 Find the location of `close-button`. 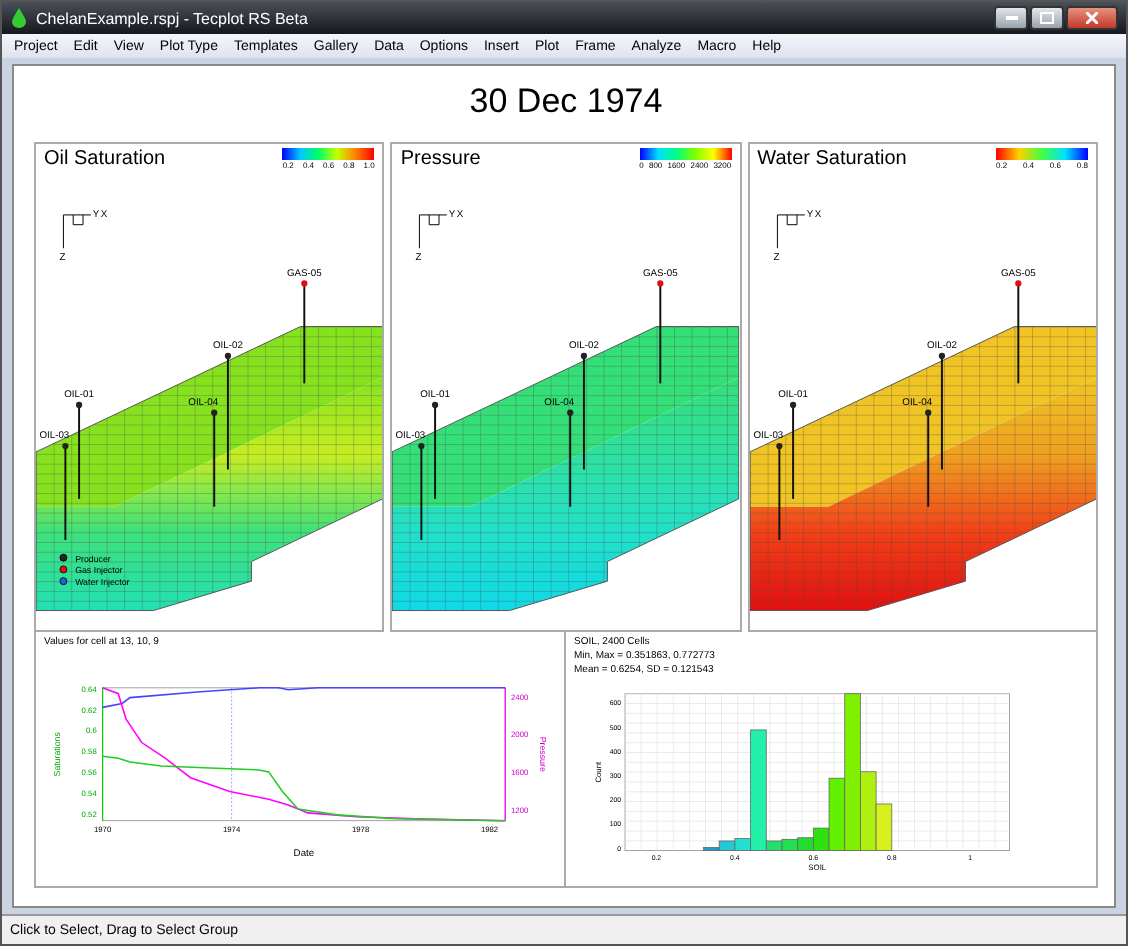

close-button is located at coordinates (1092, 18).